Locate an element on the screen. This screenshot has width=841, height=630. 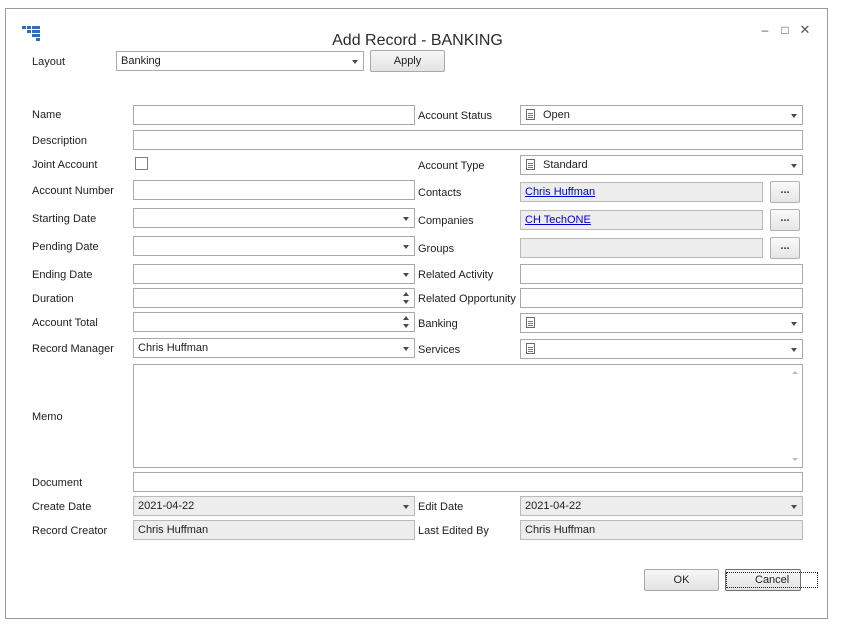
edit-date-value: 2021-04-22 is located at coordinates (553, 506).